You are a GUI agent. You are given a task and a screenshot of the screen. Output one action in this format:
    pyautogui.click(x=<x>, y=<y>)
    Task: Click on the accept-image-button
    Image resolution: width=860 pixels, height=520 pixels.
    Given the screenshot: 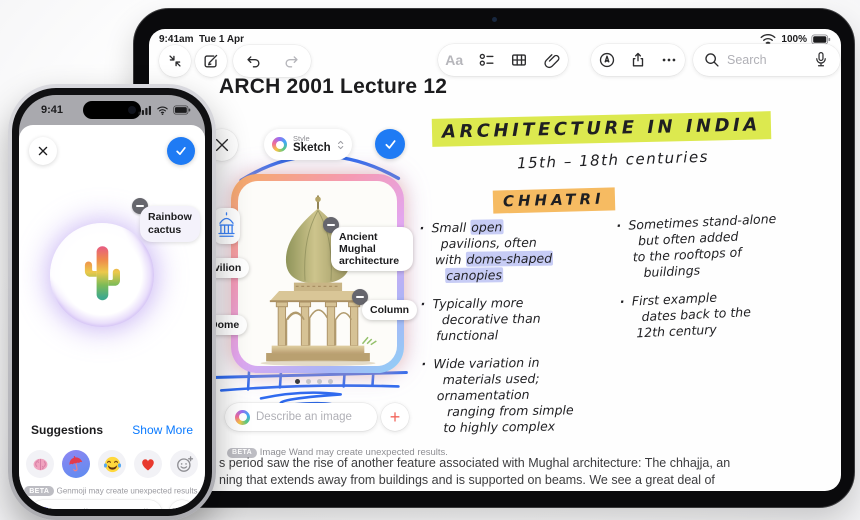 What is the action you would take?
    pyautogui.click(x=390, y=144)
    